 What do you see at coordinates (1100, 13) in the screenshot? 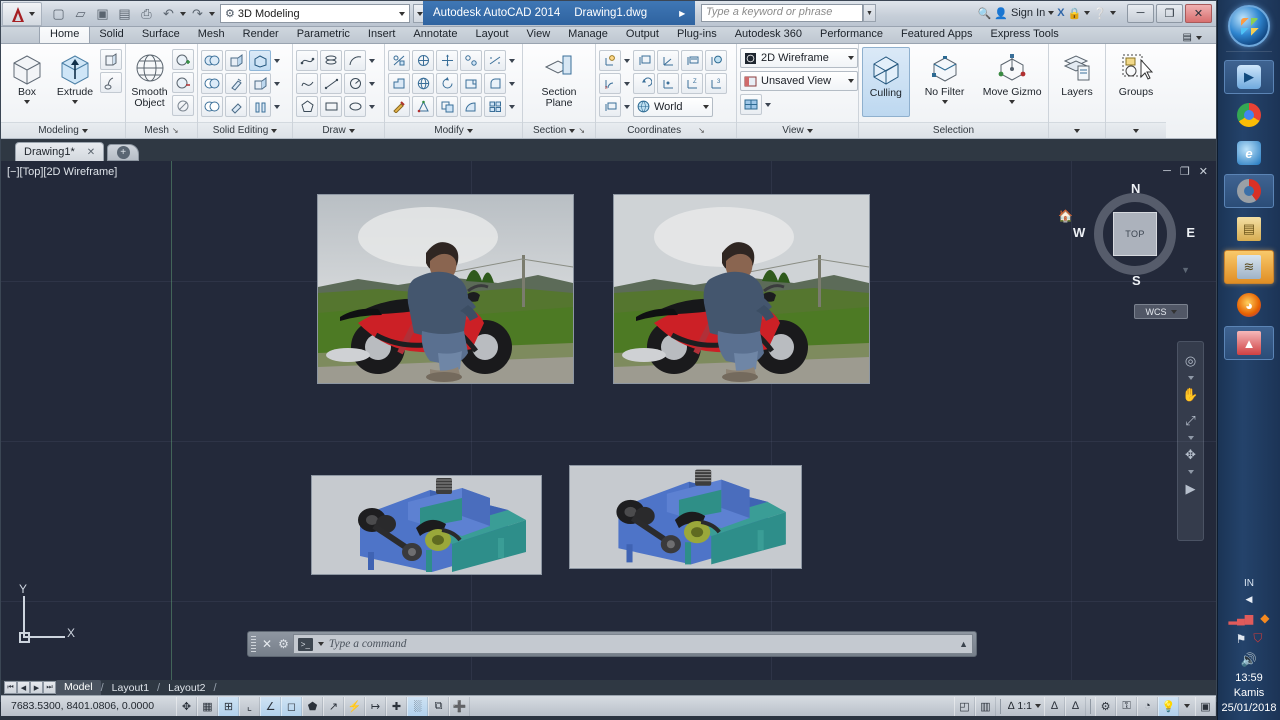
I see `help-icon: ❔` at bounding box center [1100, 13].